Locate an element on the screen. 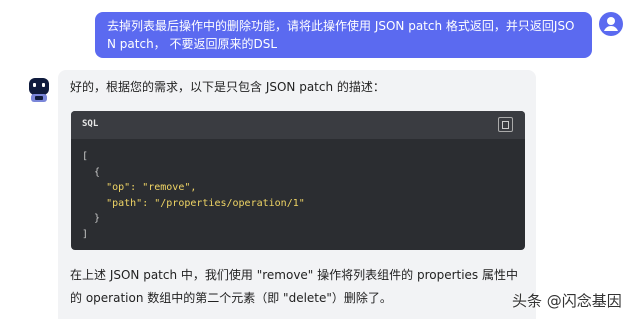 The width and height of the screenshot is (640, 319). bot-intro-text: 好的，根据您的需求，以下是只包含 JSON patch 的描述： is located at coordinates (227, 87).